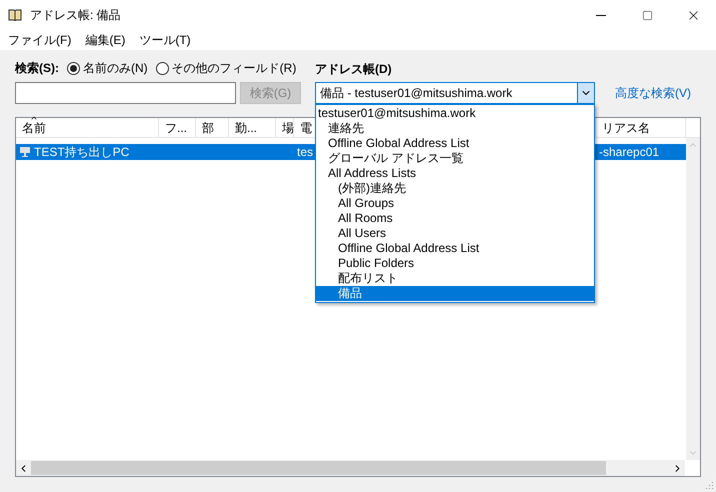 This screenshot has width=716, height=492. I want to click on search-label: 検索(S):, so click(37, 68).